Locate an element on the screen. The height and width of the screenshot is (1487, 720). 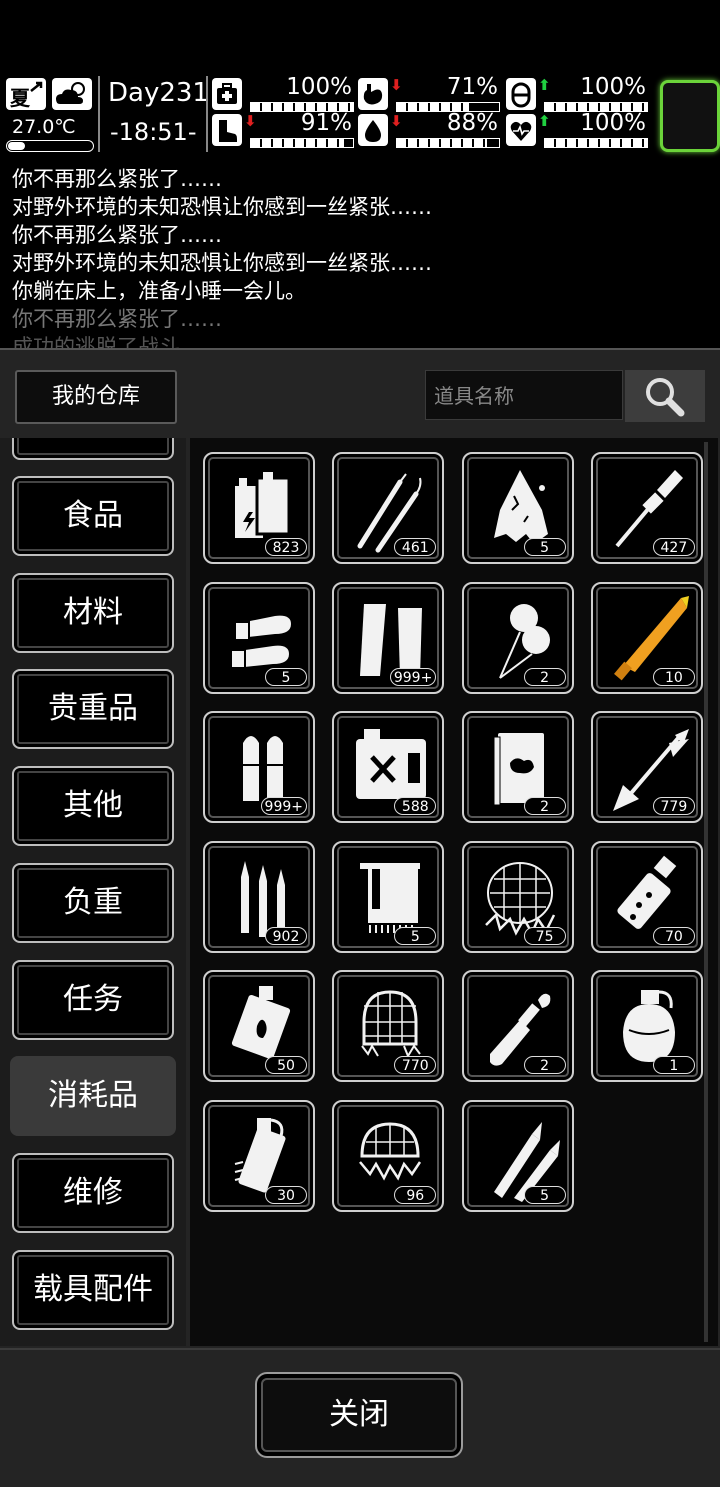
season-indicator: 夏 is located at coordinates (26, 94).